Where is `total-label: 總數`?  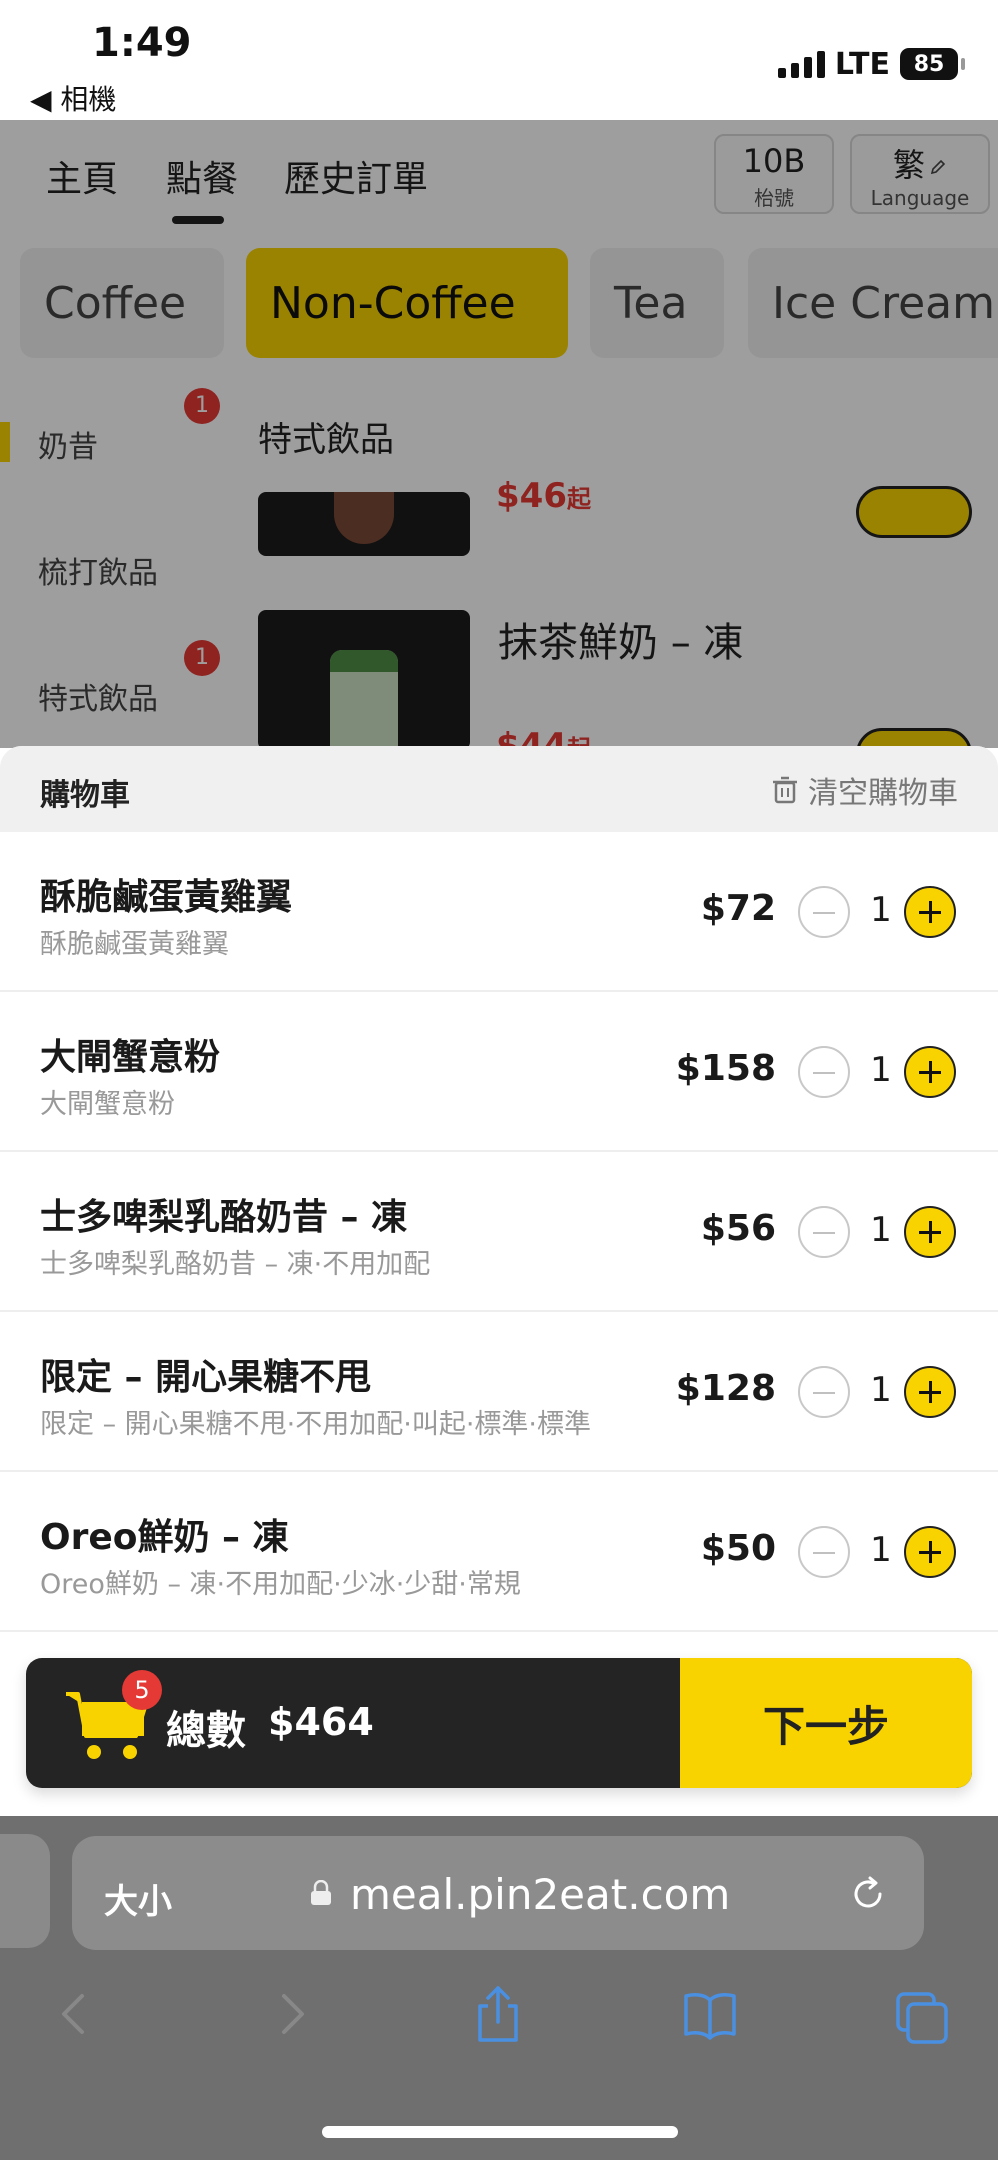
total-label: 總數 is located at coordinates (206, 1731).